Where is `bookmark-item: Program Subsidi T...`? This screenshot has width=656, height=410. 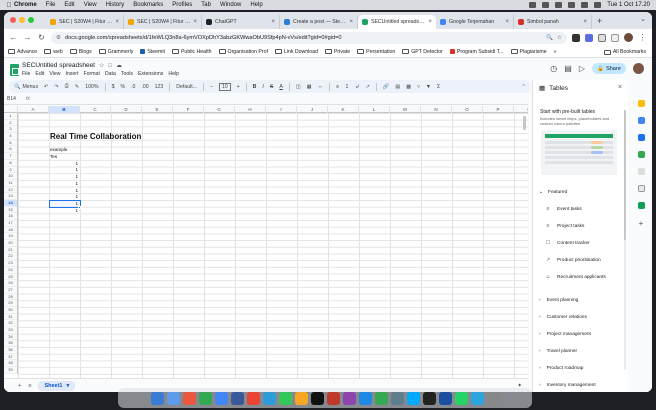
bookmark-item: Program Subsidi T... is located at coordinates (476, 52).